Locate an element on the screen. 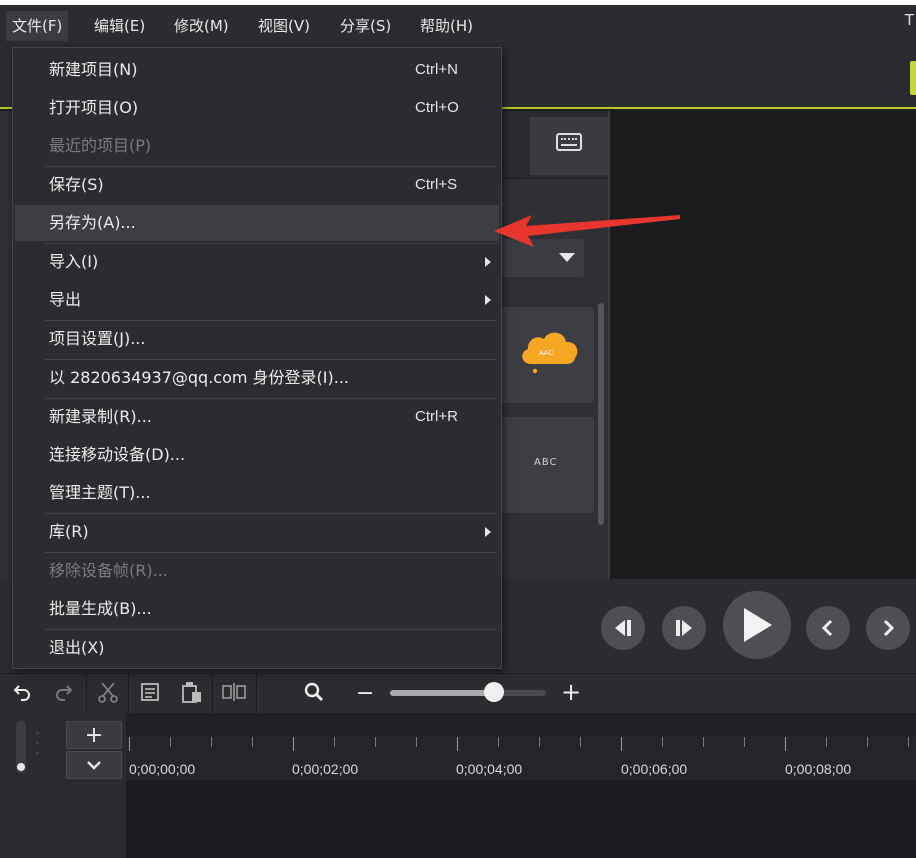 This screenshot has width=916, height=858. play-button is located at coordinates (757, 625).